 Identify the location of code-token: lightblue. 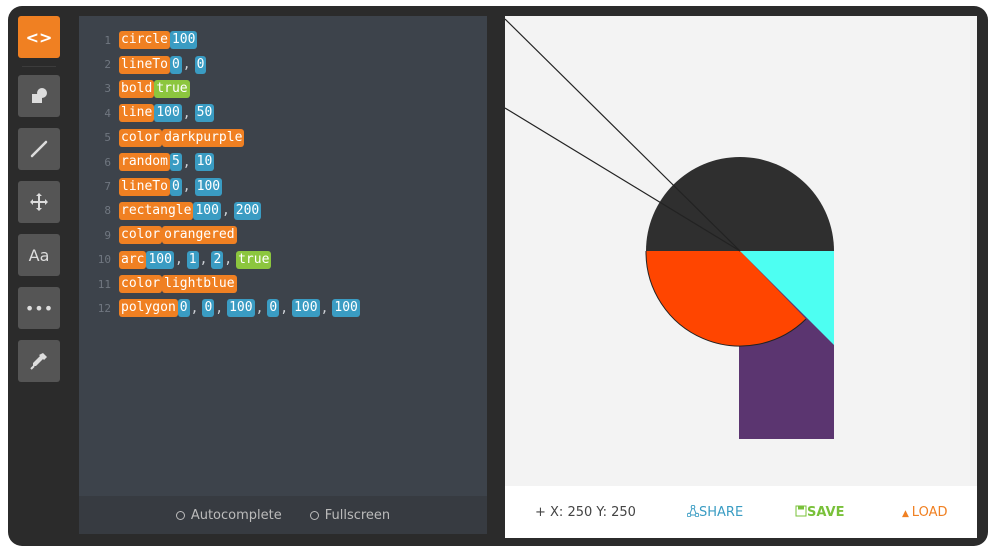
(199, 284).